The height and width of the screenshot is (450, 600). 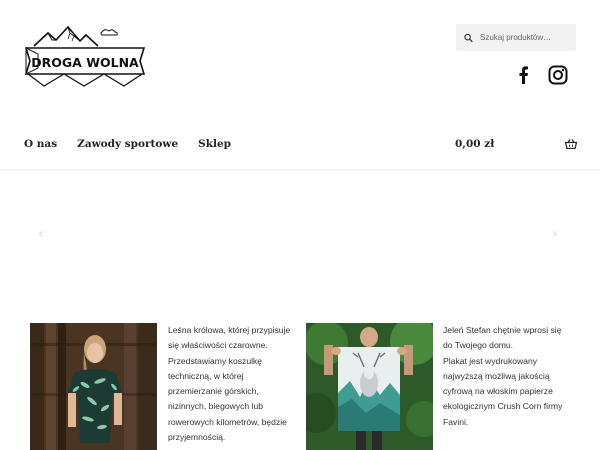 What do you see at coordinates (40, 144) in the screenshot?
I see `nav-item-o-nas: O nas` at bounding box center [40, 144].